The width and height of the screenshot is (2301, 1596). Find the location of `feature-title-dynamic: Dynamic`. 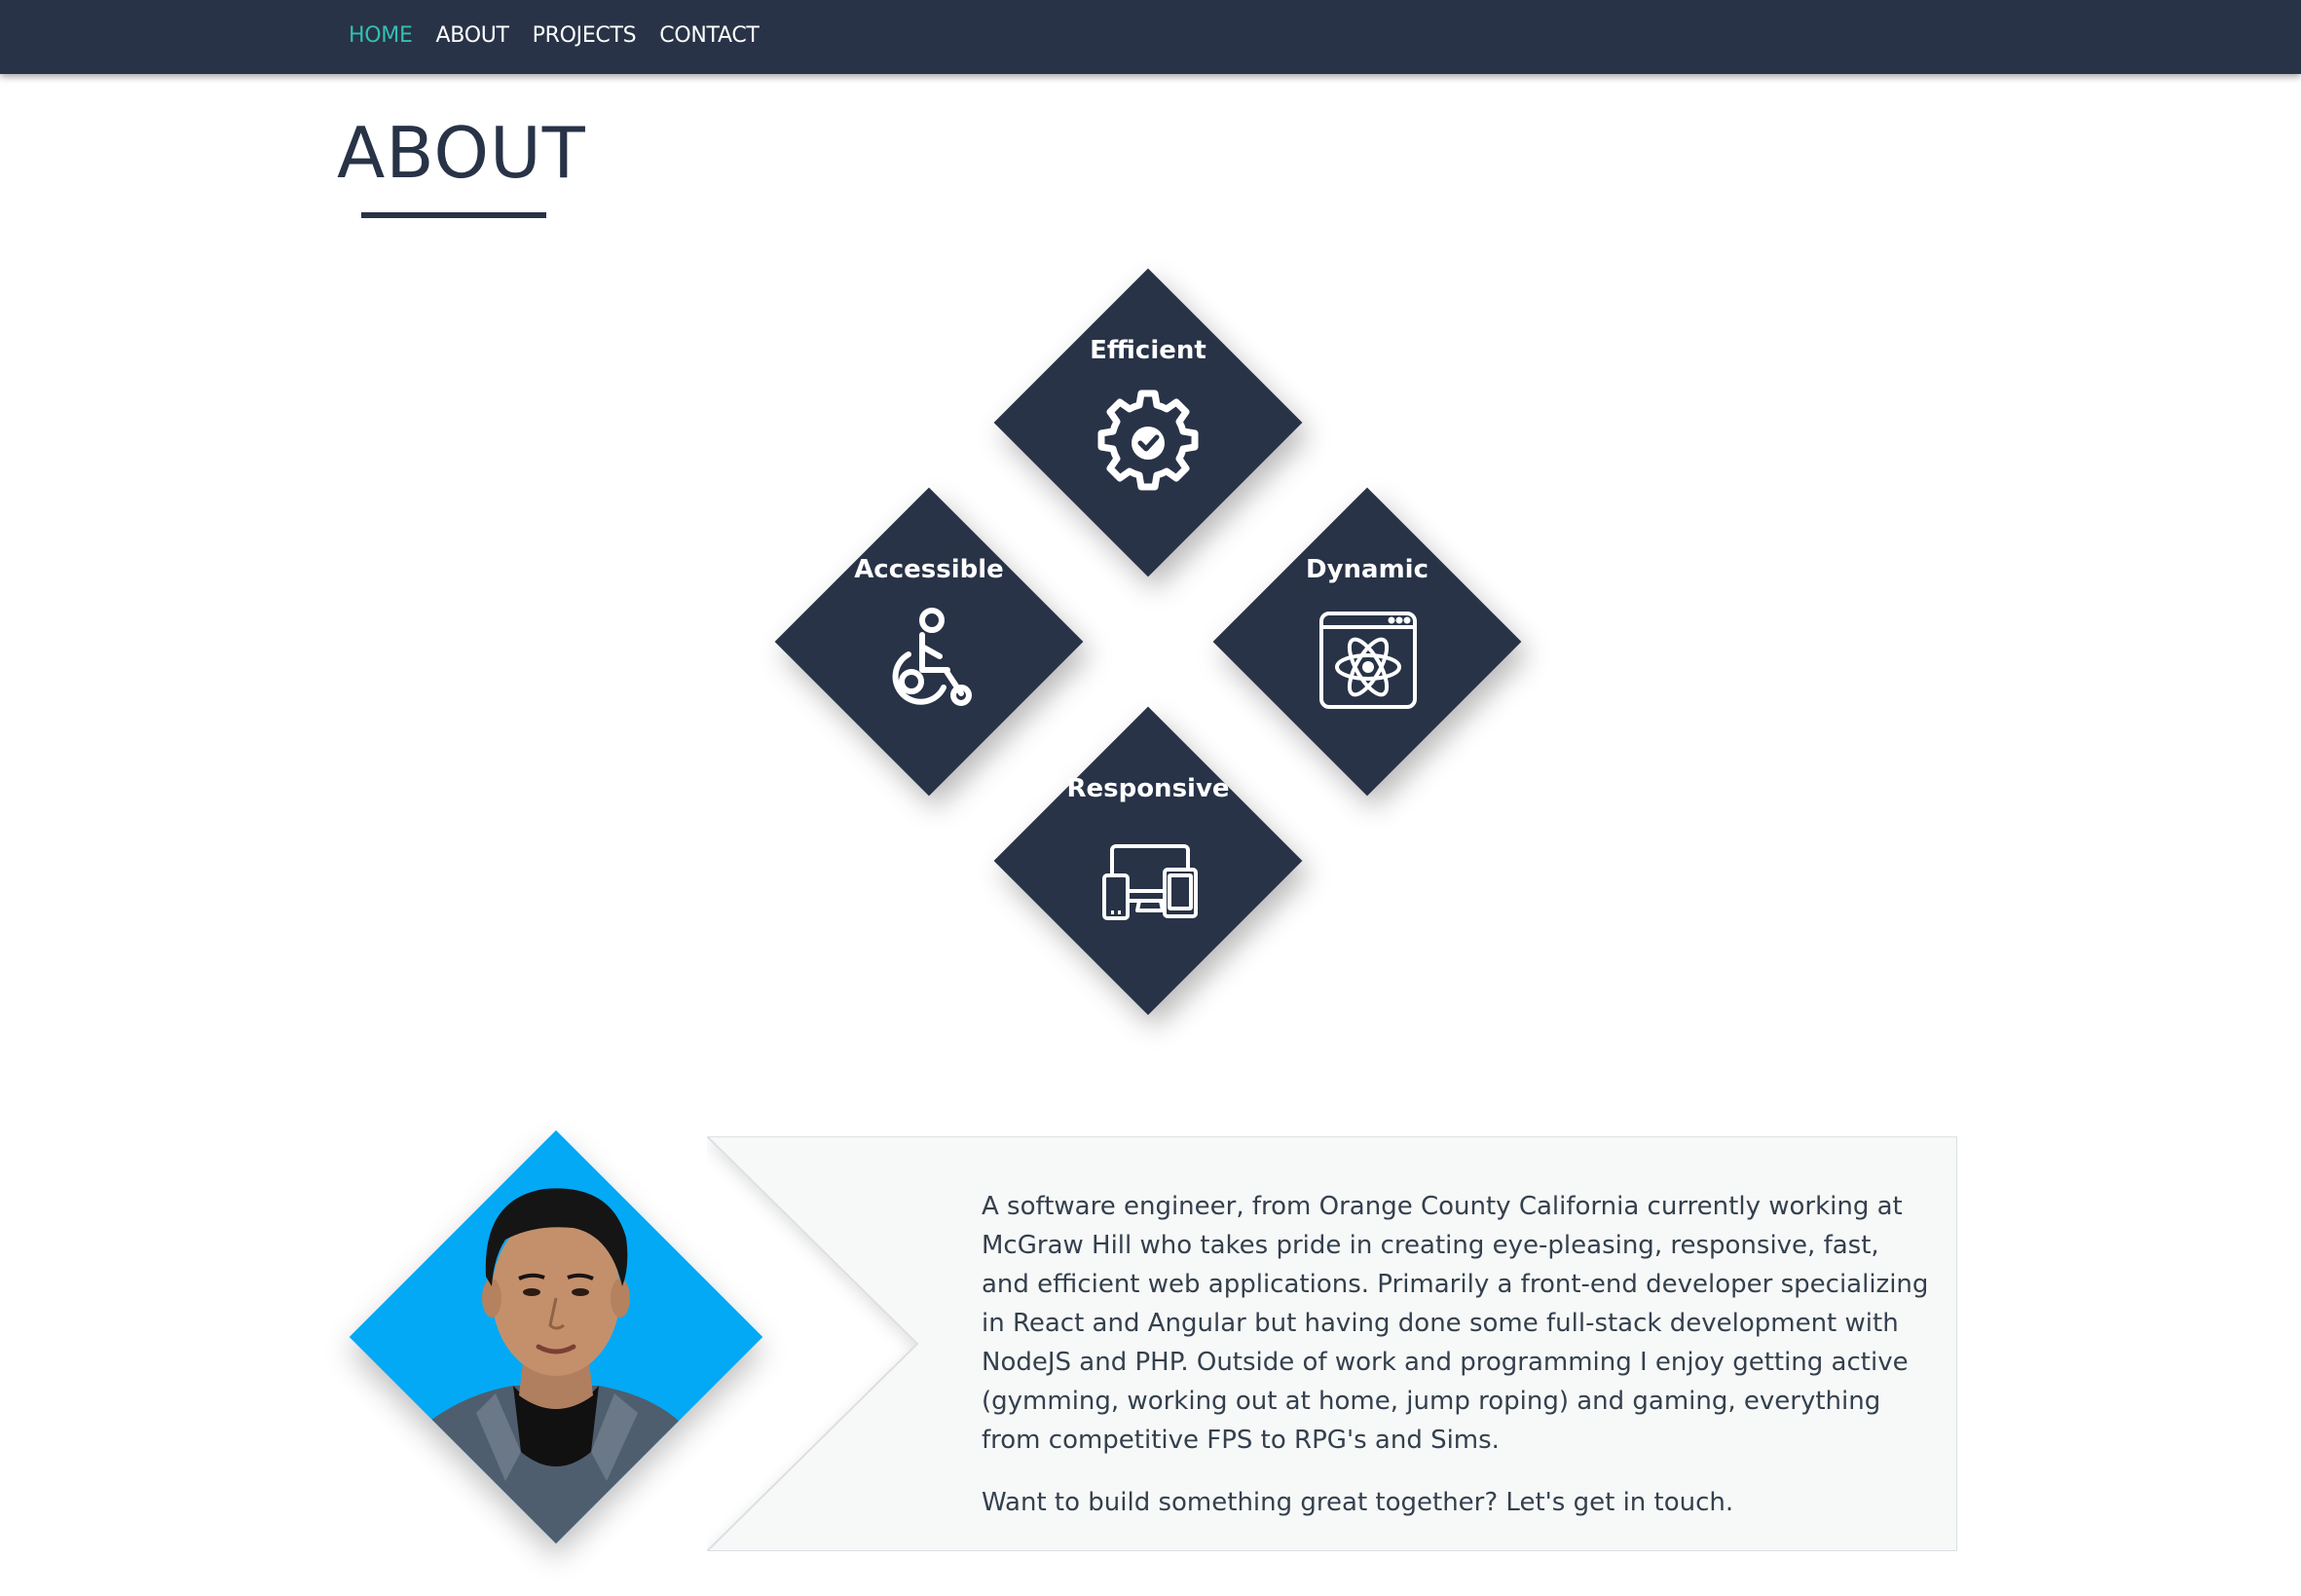

feature-title-dynamic: Dynamic is located at coordinates (1367, 569).